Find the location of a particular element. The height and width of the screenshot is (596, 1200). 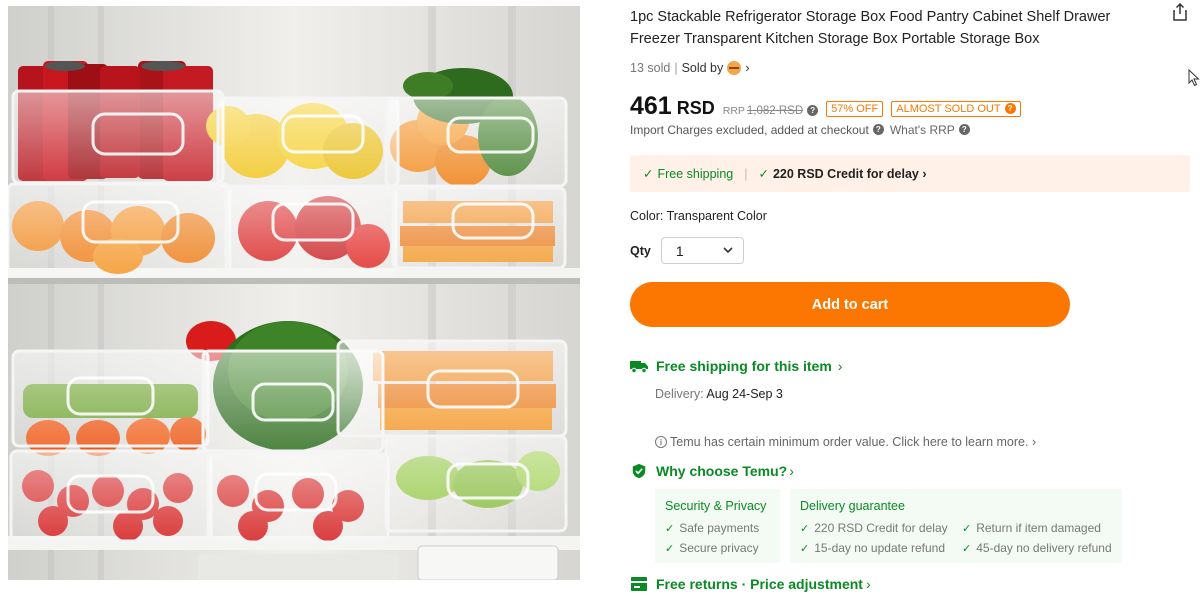

list-item: ✓ 15-day no update refund is located at coordinates (881, 548).